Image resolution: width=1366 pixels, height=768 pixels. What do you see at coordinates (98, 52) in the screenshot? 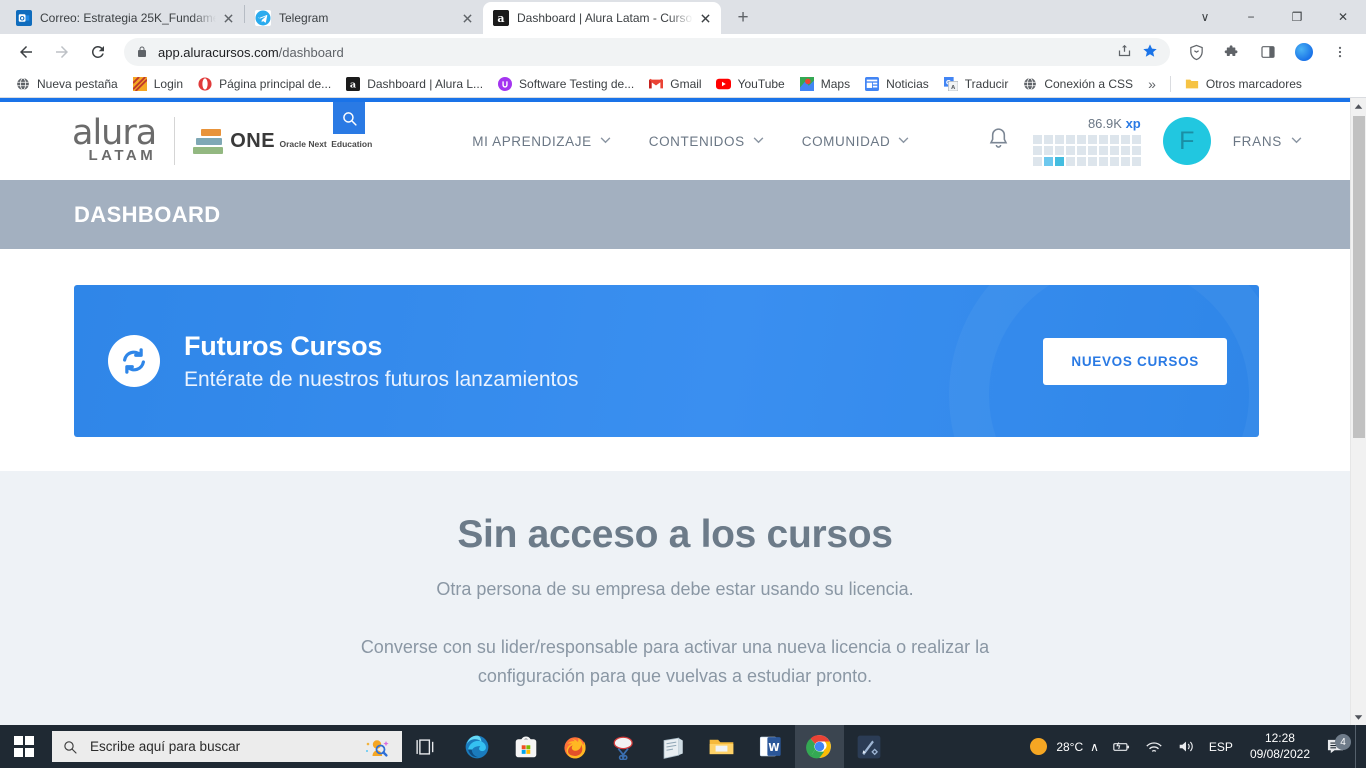
I see `reload-icon` at bounding box center [98, 52].